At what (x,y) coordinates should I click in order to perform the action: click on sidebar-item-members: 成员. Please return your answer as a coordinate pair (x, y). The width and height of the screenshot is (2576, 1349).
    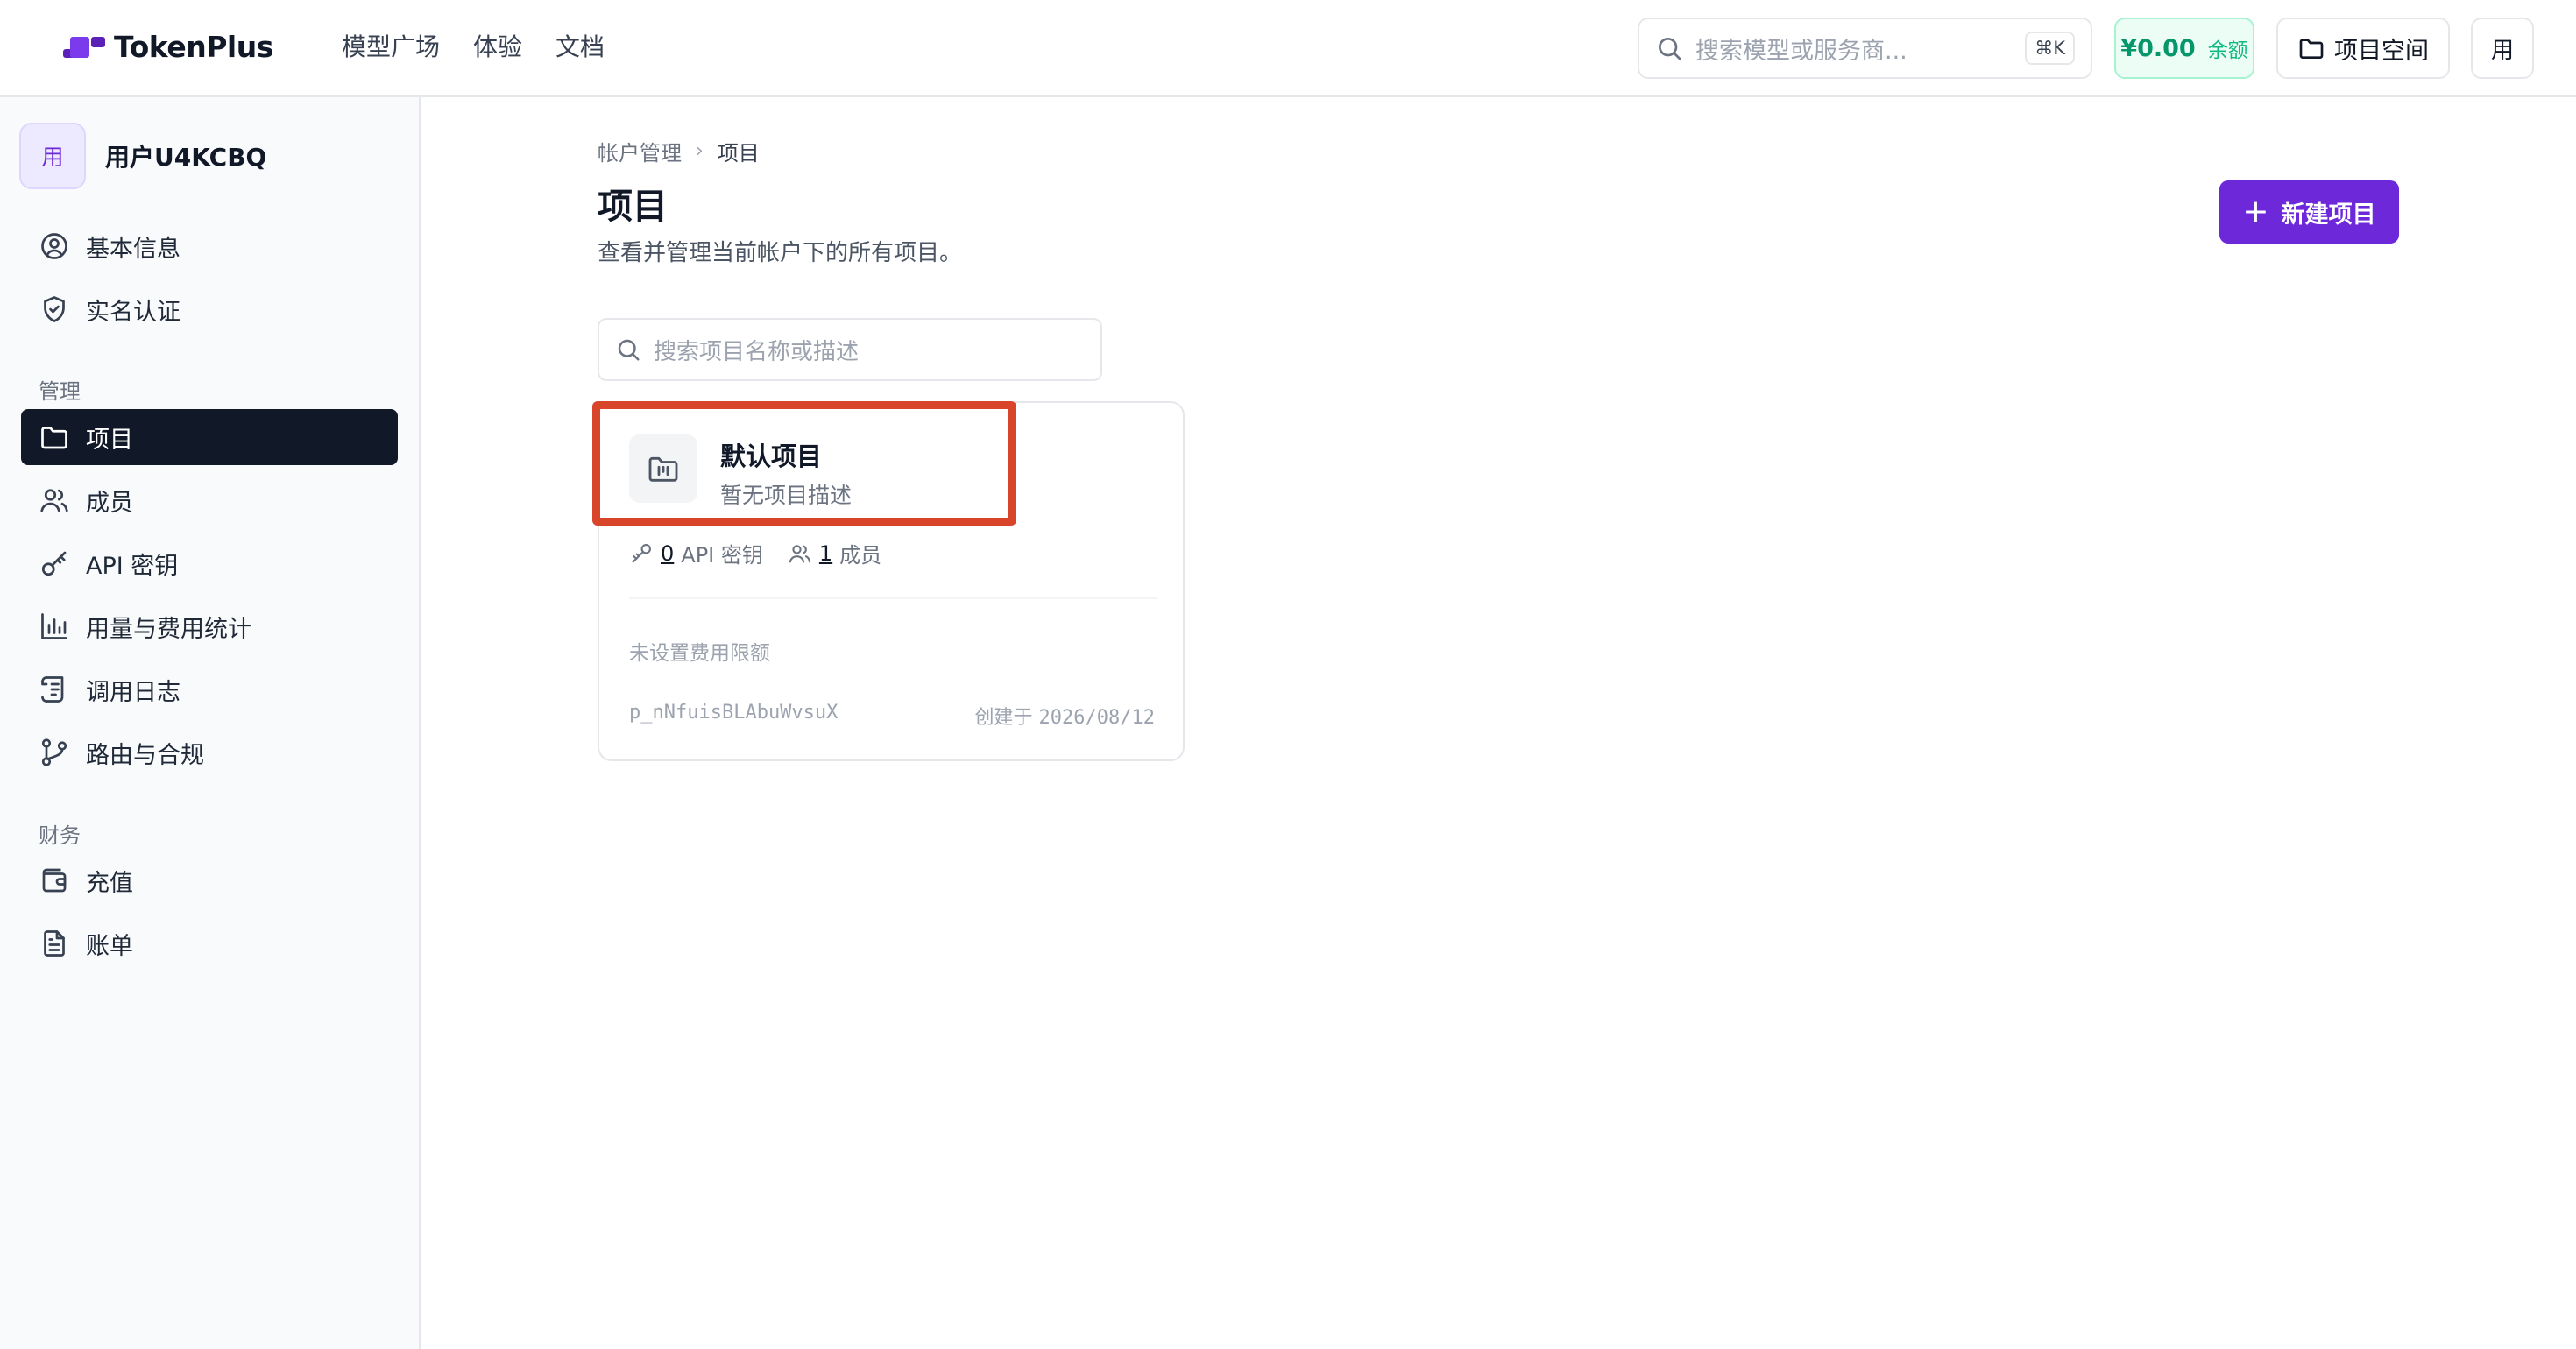
    Looking at the image, I should click on (209, 500).